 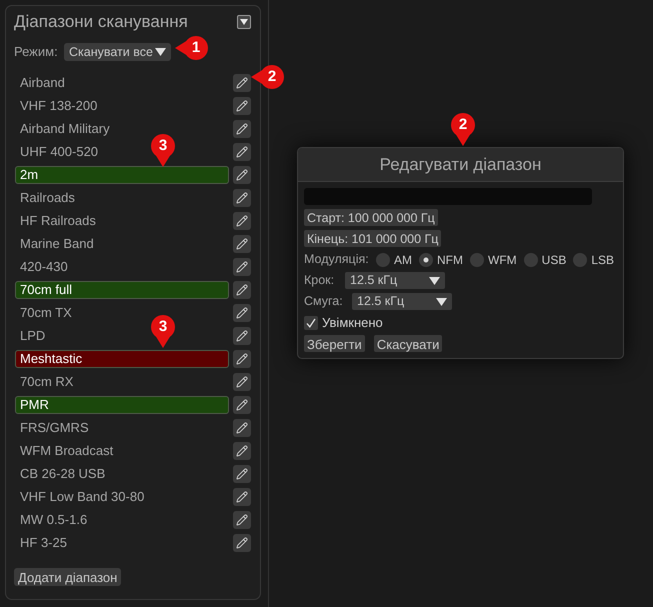 I want to click on step-label: Крок:, so click(x=320, y=281).